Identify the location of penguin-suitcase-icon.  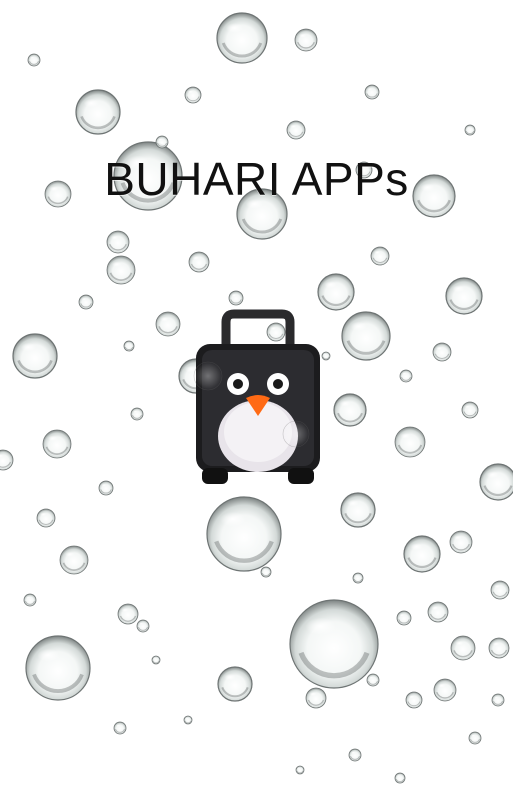
(256, 396).